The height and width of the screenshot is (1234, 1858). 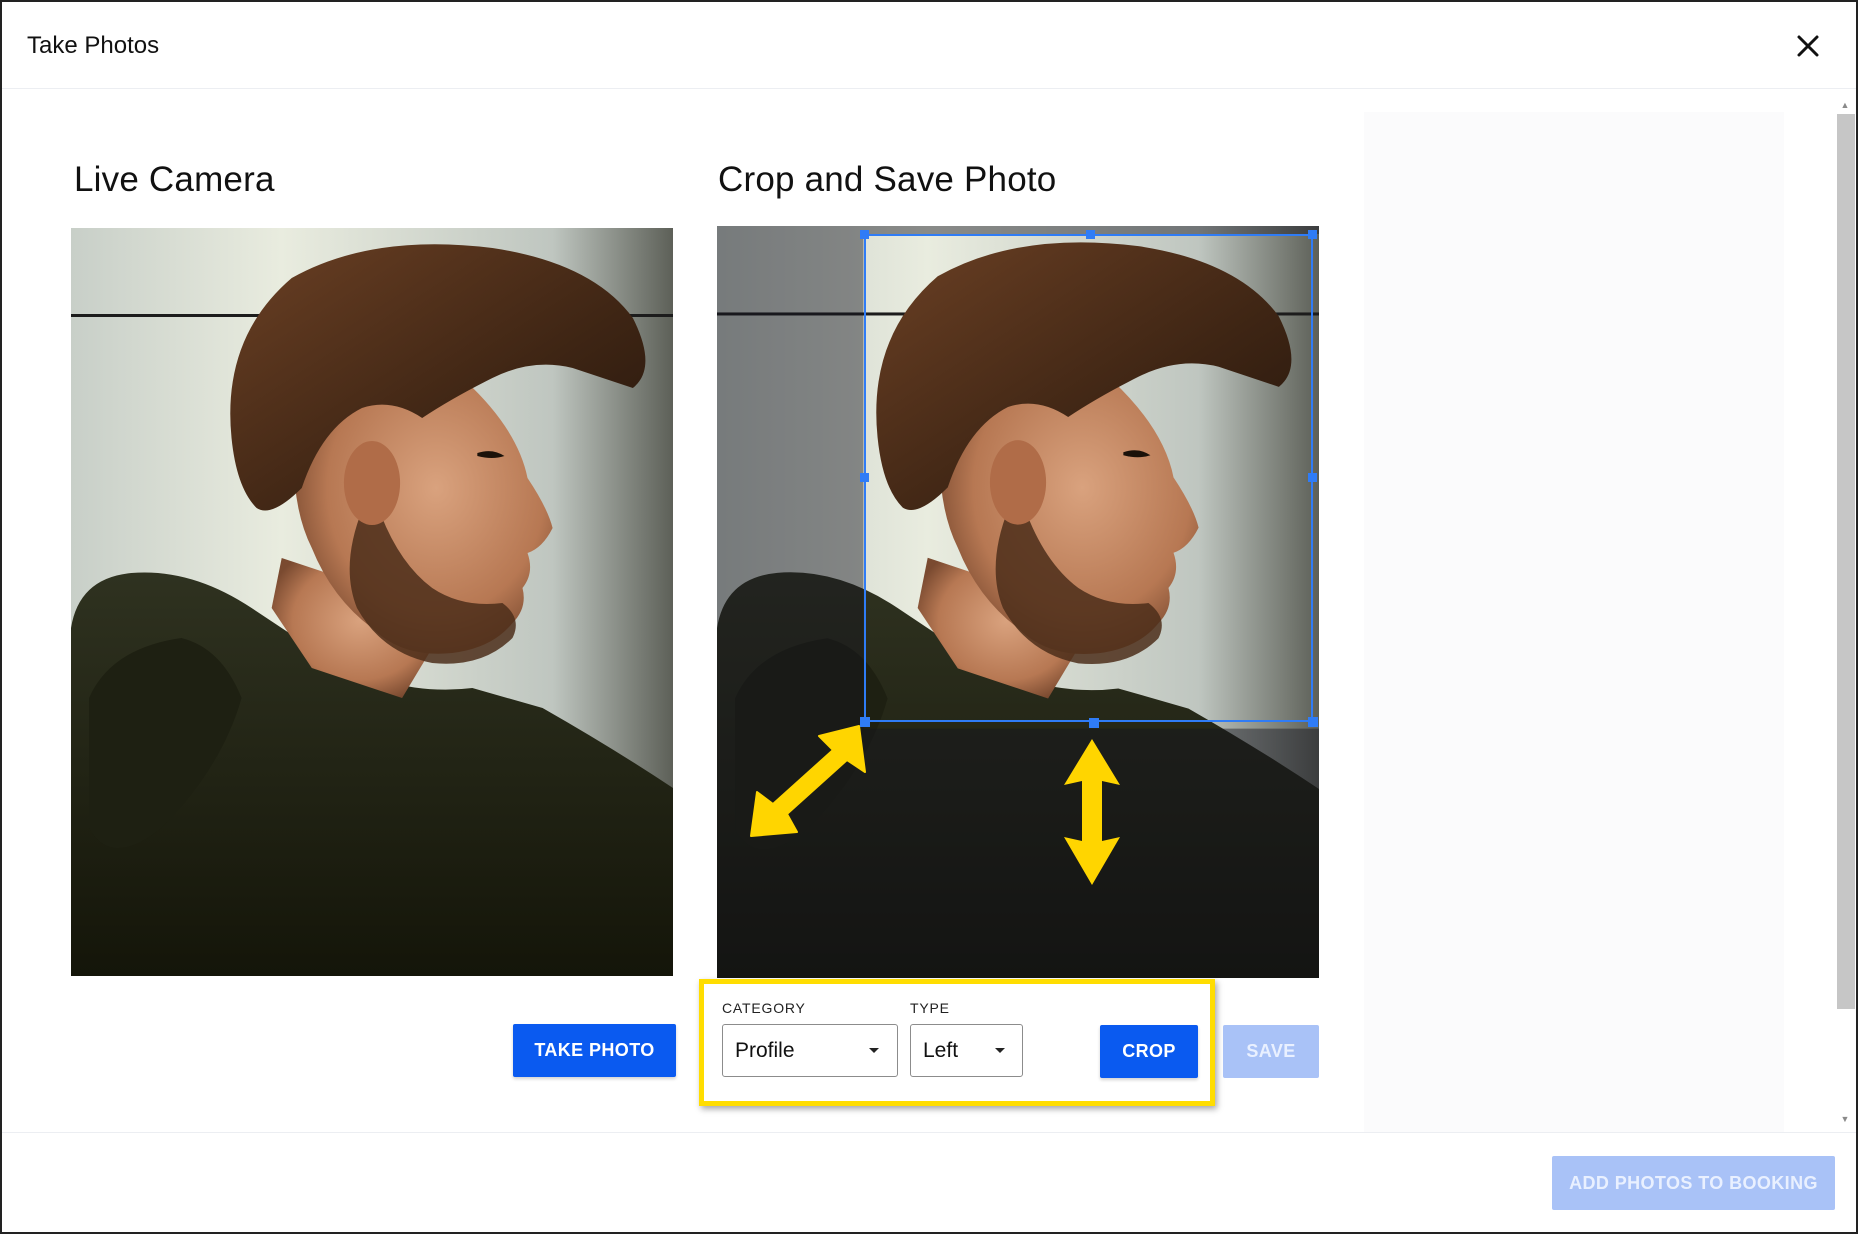 I want to click on take-photo-button: TAKE PHOTO, so click(x=594, y=1050).